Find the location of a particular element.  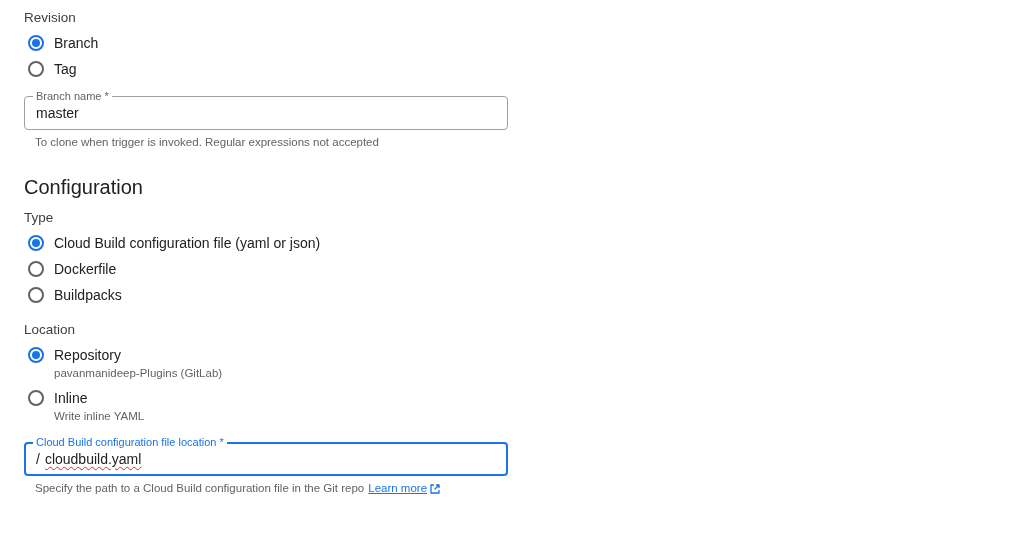

section-heading: Configuration is located at coordinates (84, 187).